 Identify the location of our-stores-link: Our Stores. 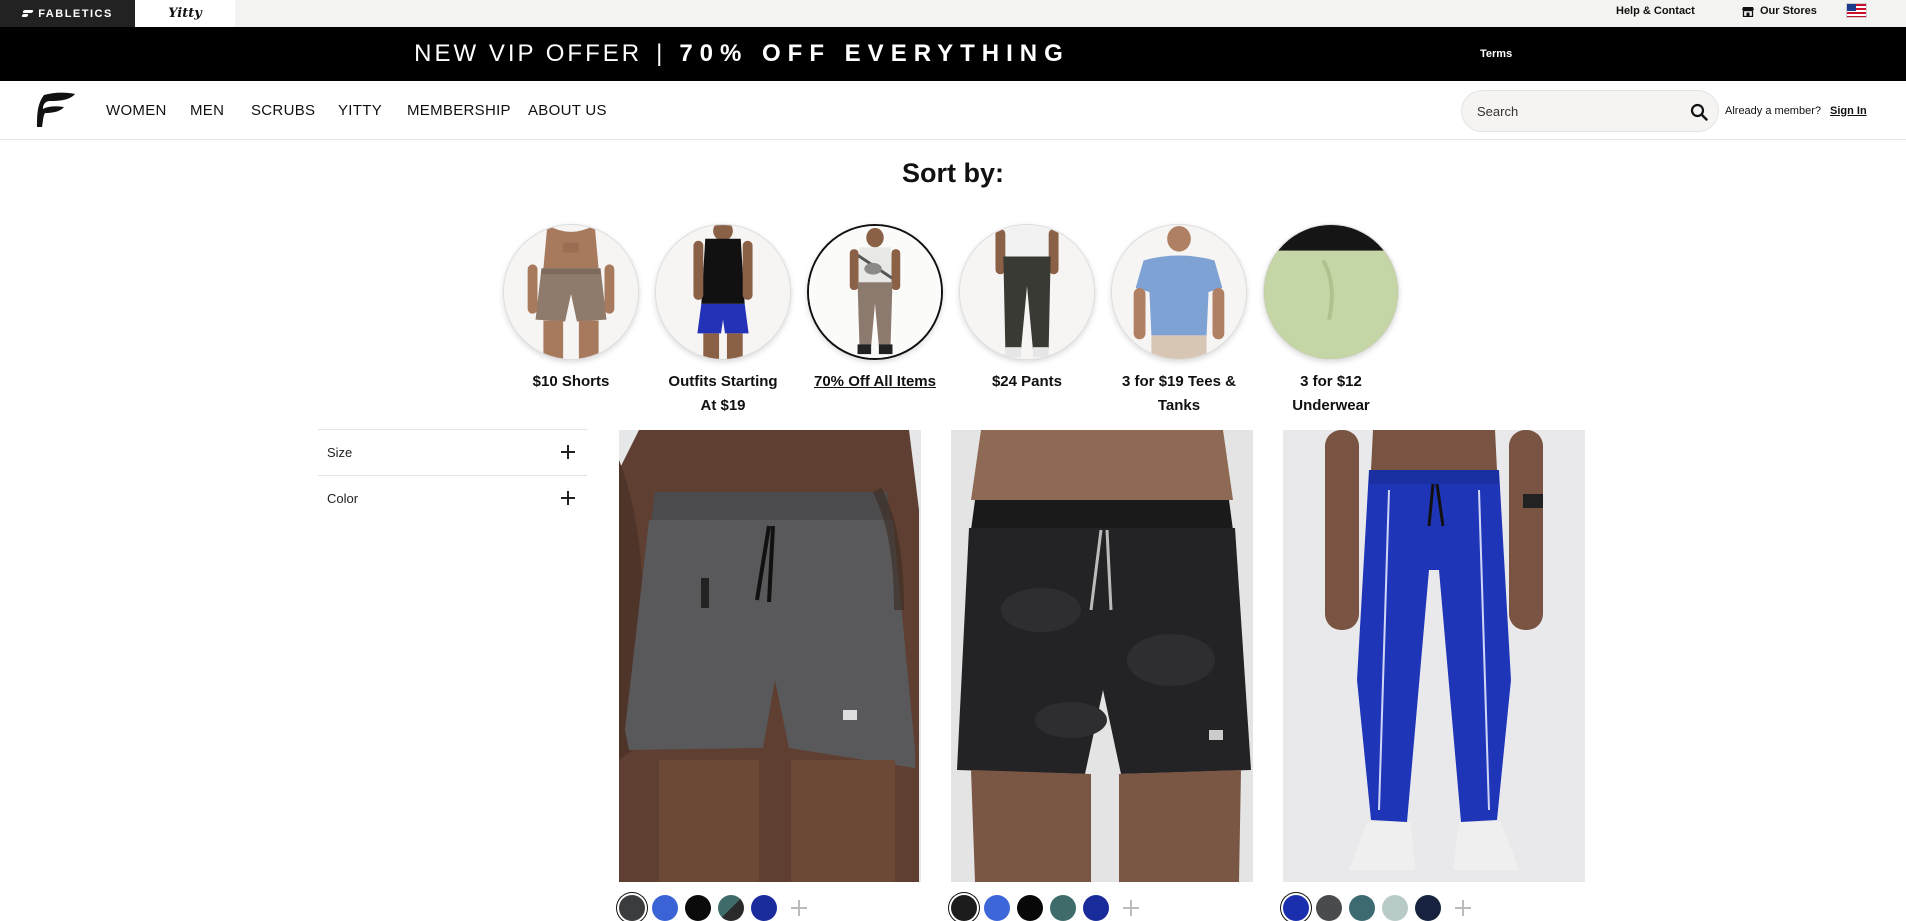
(1779, 11).